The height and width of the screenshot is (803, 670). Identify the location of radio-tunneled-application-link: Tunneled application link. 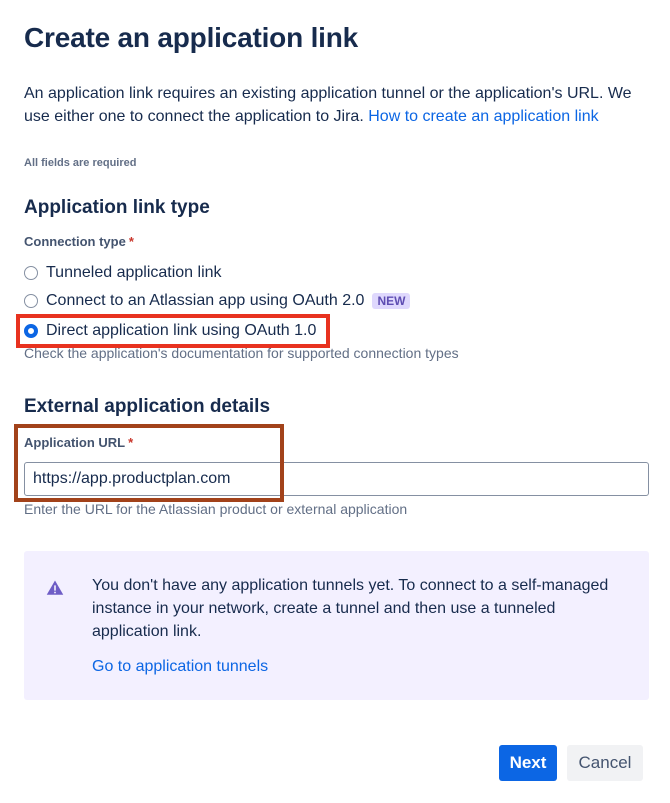
(123, 273).